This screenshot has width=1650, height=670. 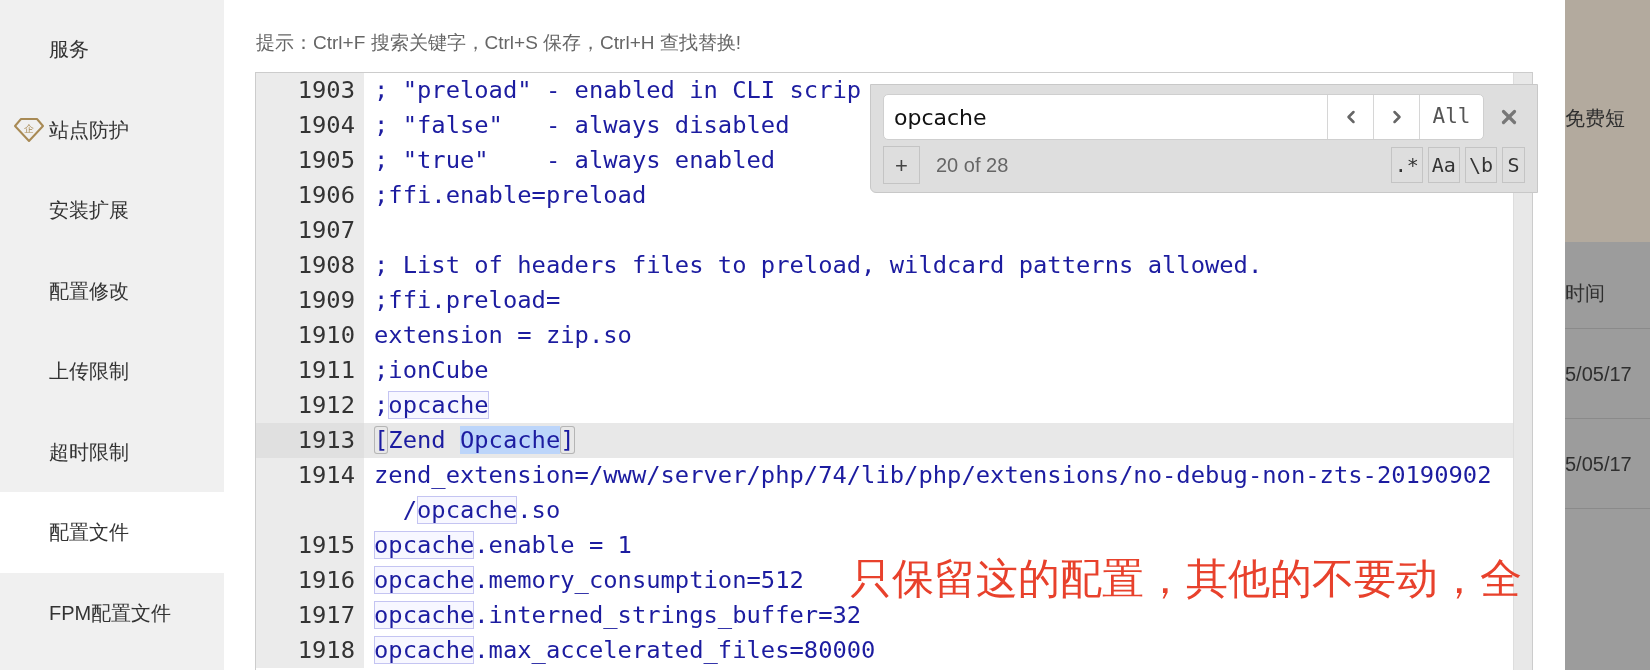 I want to click on sidebar-item: 配置文件, so click(x=112, y=532).